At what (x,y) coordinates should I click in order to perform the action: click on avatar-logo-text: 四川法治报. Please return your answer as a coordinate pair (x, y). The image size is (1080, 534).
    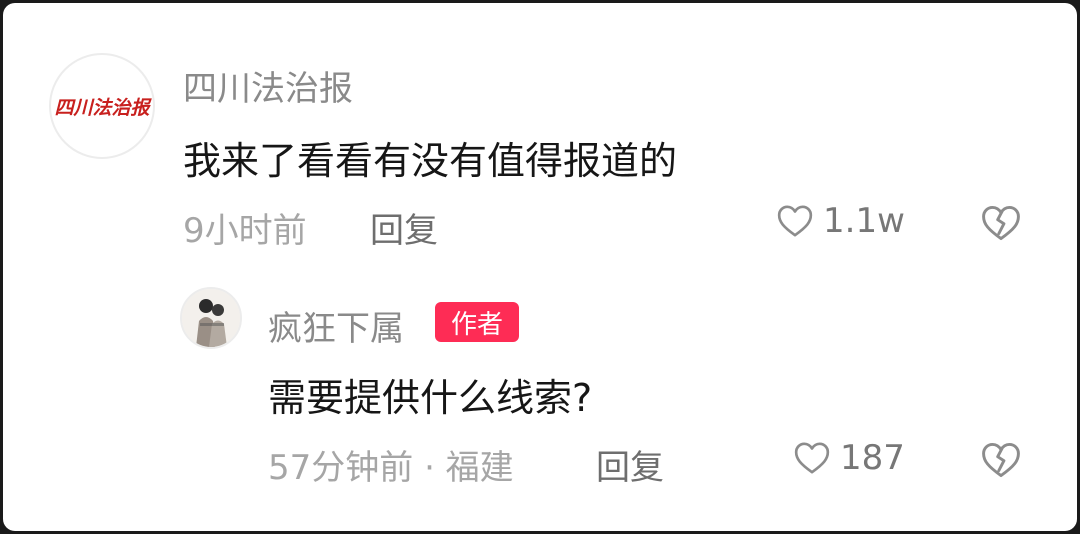
    Looking at the image, I should click on (102, 107).